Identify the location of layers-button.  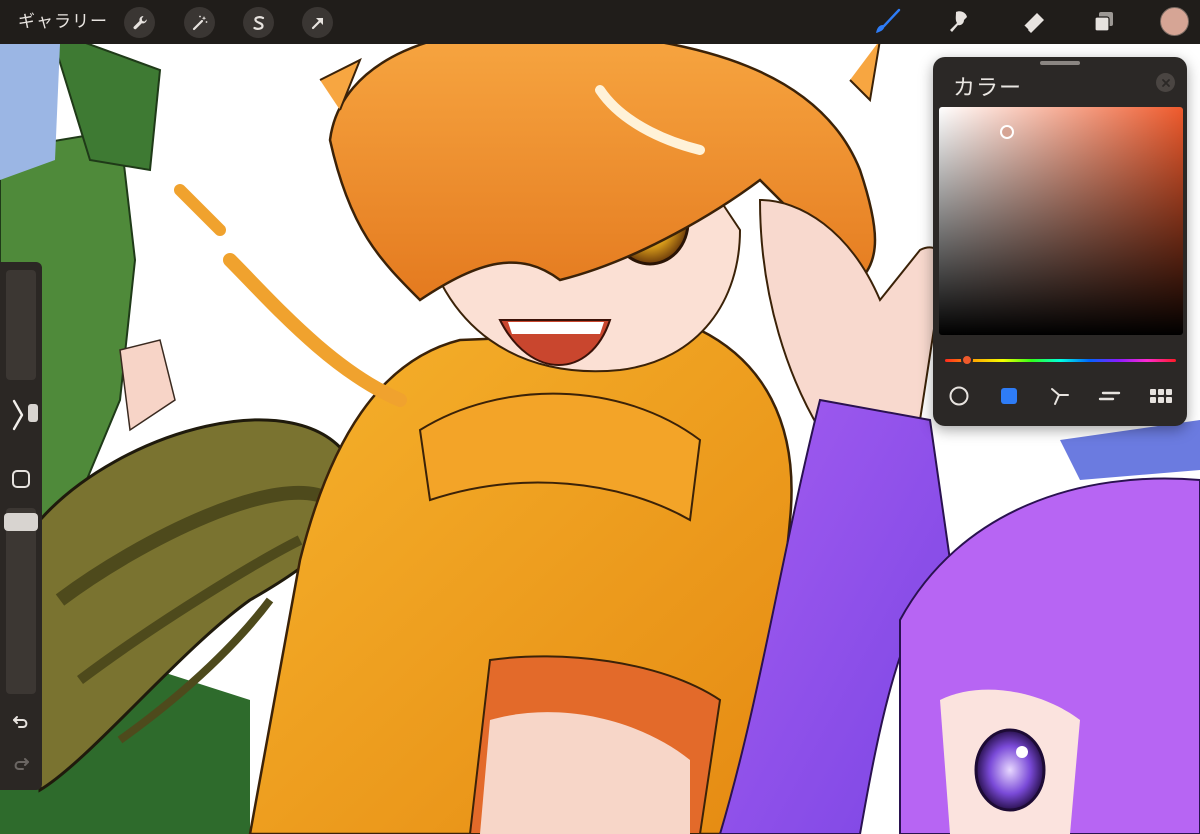
(1104, 22).